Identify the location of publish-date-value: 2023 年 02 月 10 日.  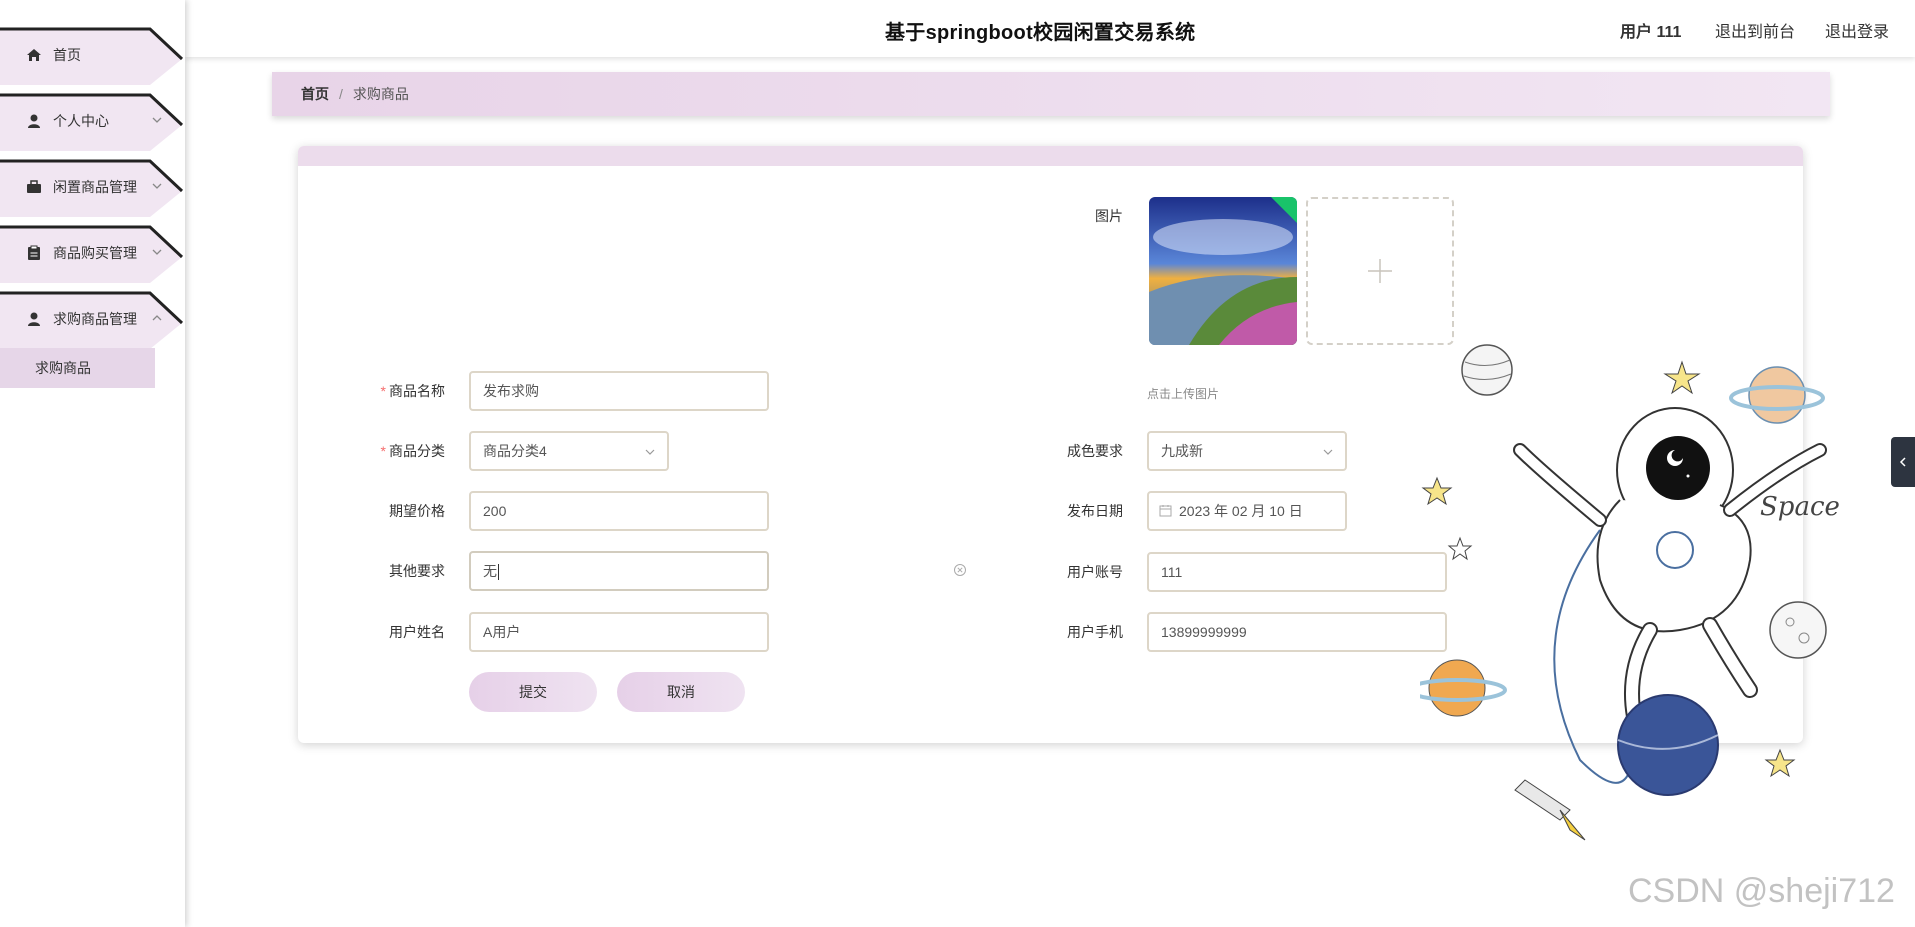
(1241, 511).